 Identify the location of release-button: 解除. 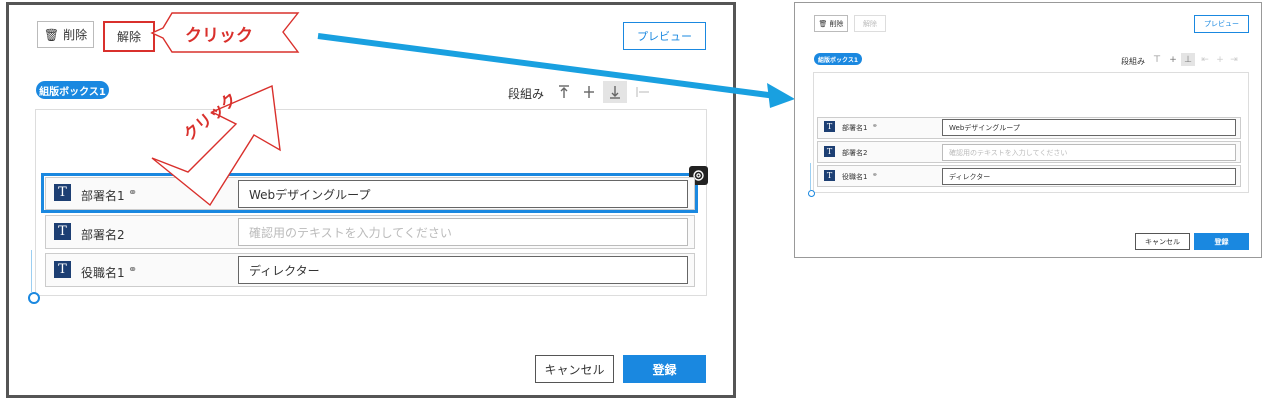
(870, 23).